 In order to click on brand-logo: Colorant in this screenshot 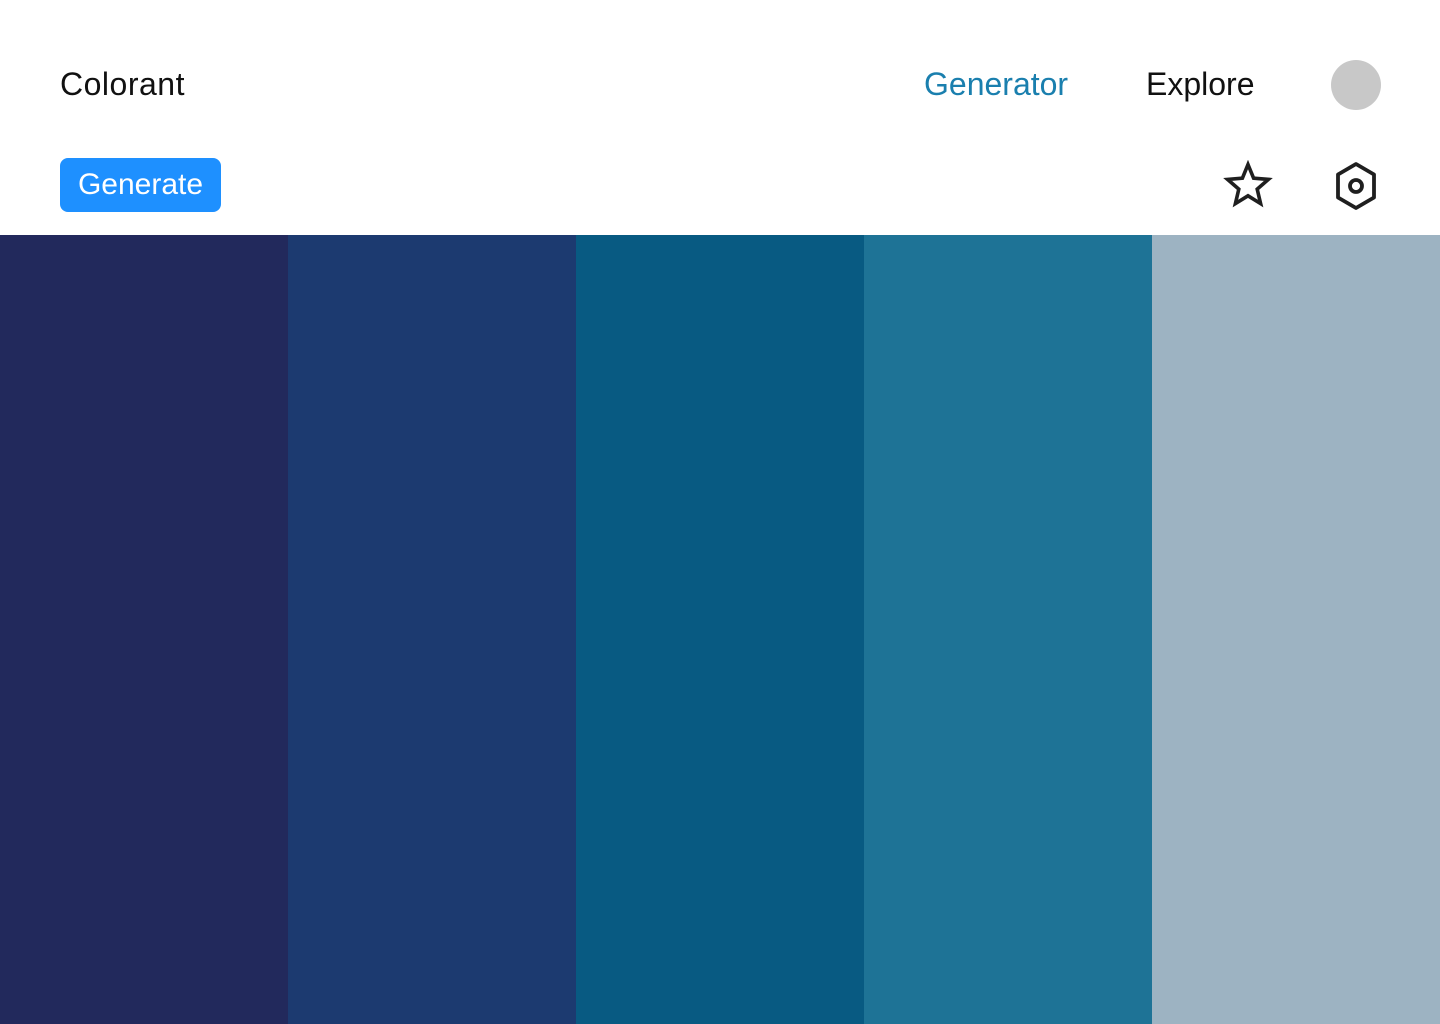, I will do `click(122, 84)`.